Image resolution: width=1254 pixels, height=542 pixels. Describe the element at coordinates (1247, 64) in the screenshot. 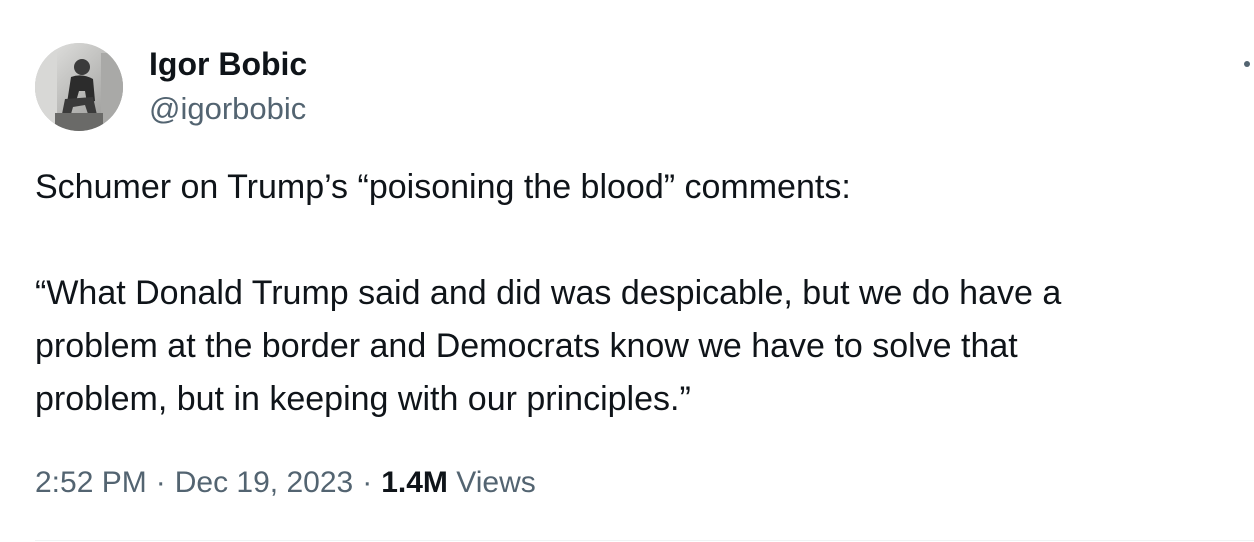

I see `more-dot-icon` at that location.